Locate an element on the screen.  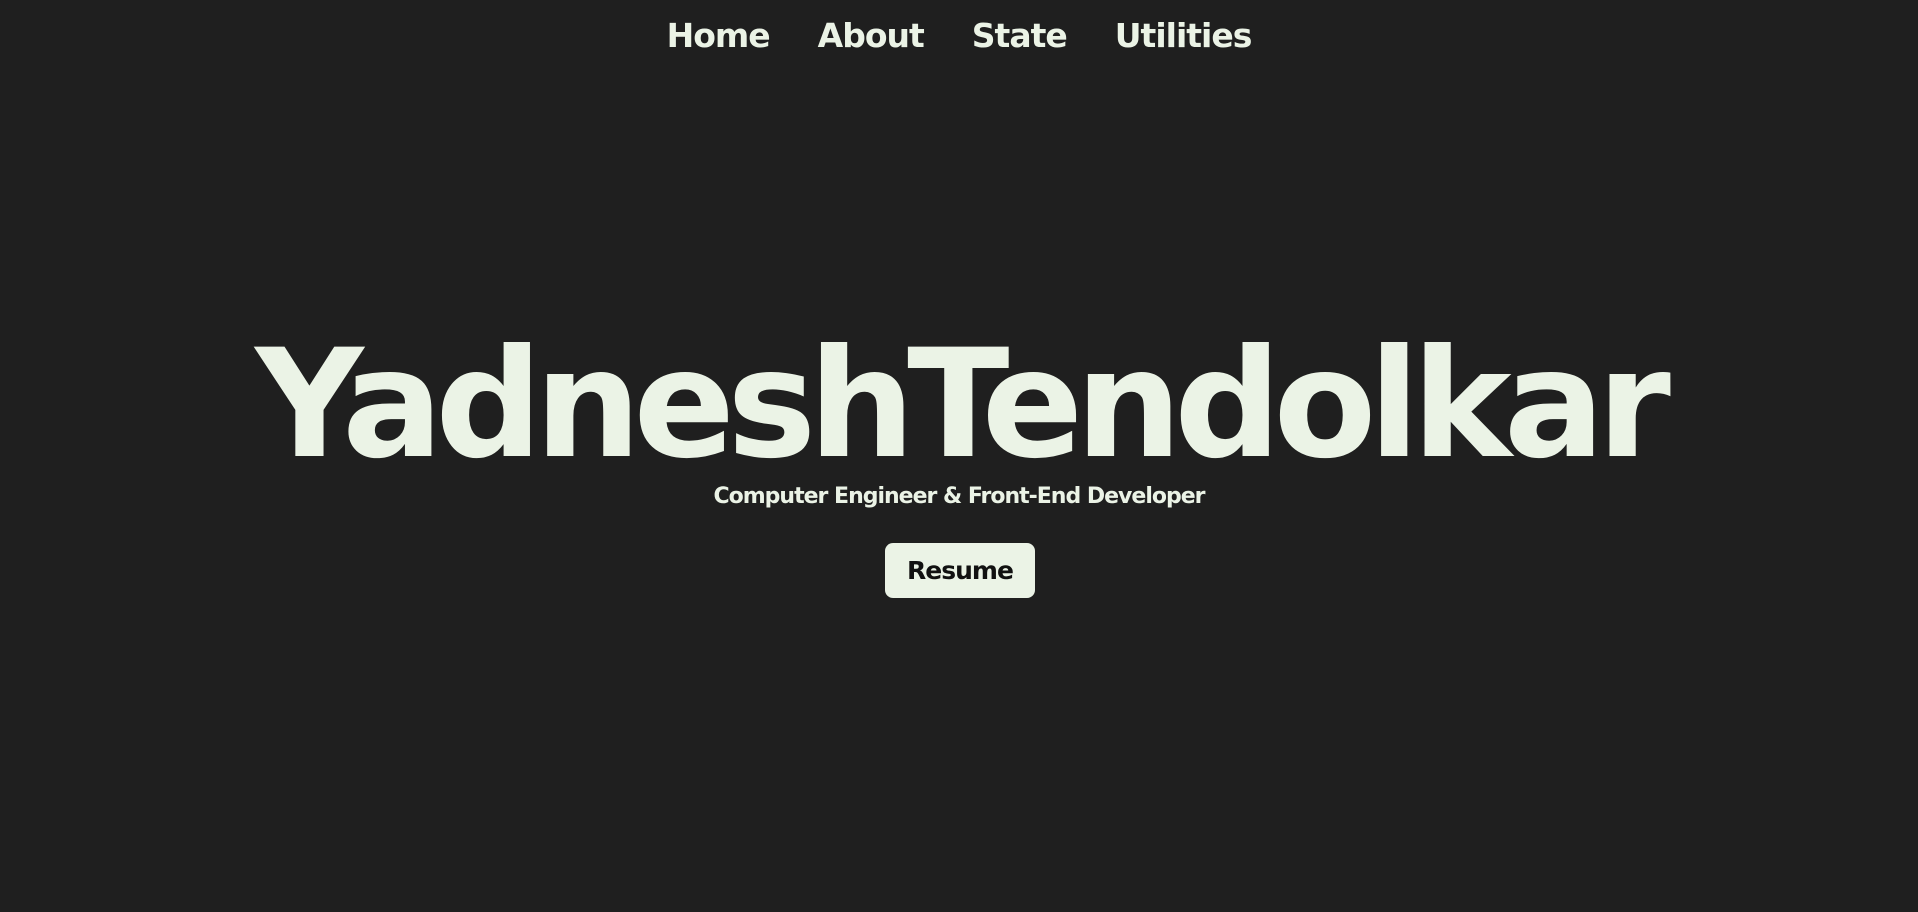
hero-name-heading: YadneshTendolkar is located at coordinates (963, 405).